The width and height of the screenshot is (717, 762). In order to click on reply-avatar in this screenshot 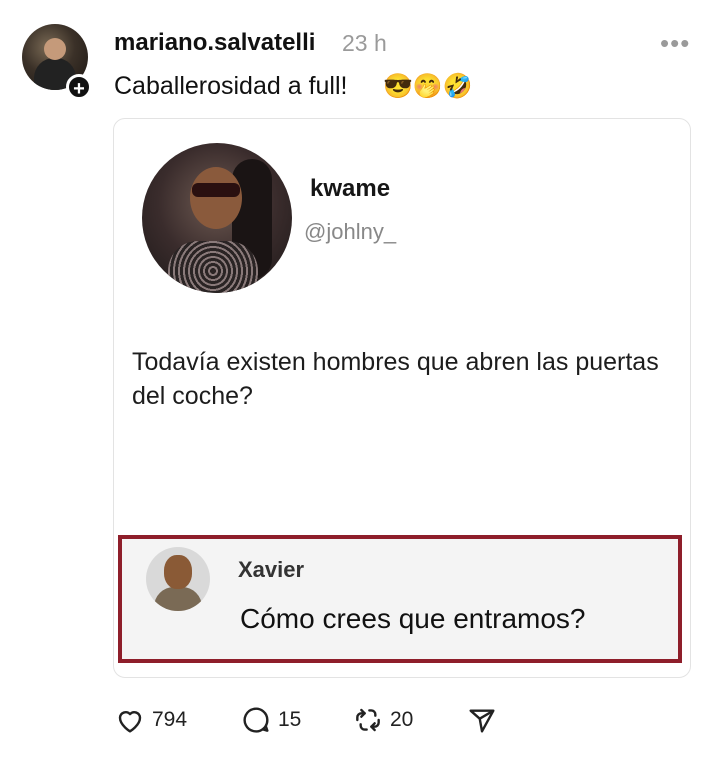, I will do `click(178, 579)`.